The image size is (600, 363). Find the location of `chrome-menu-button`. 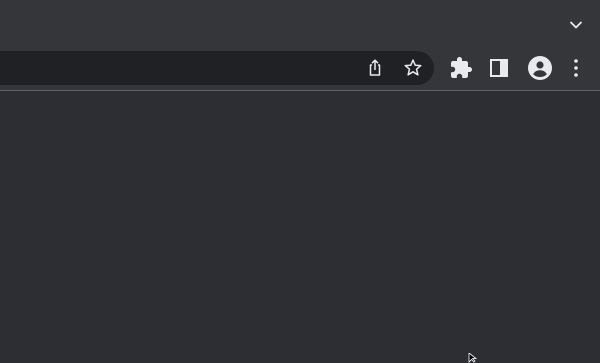

chrome-menu-button is located at coordinates (576, 68).